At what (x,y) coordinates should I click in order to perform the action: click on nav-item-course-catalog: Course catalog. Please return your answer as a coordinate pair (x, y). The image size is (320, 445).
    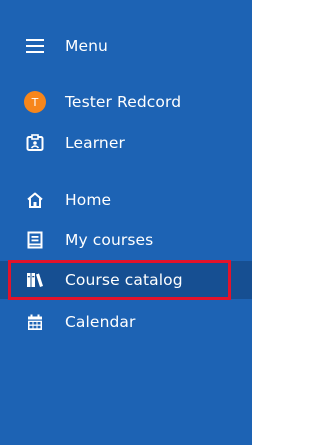
    Looking at the image, I should click on (126, 280).